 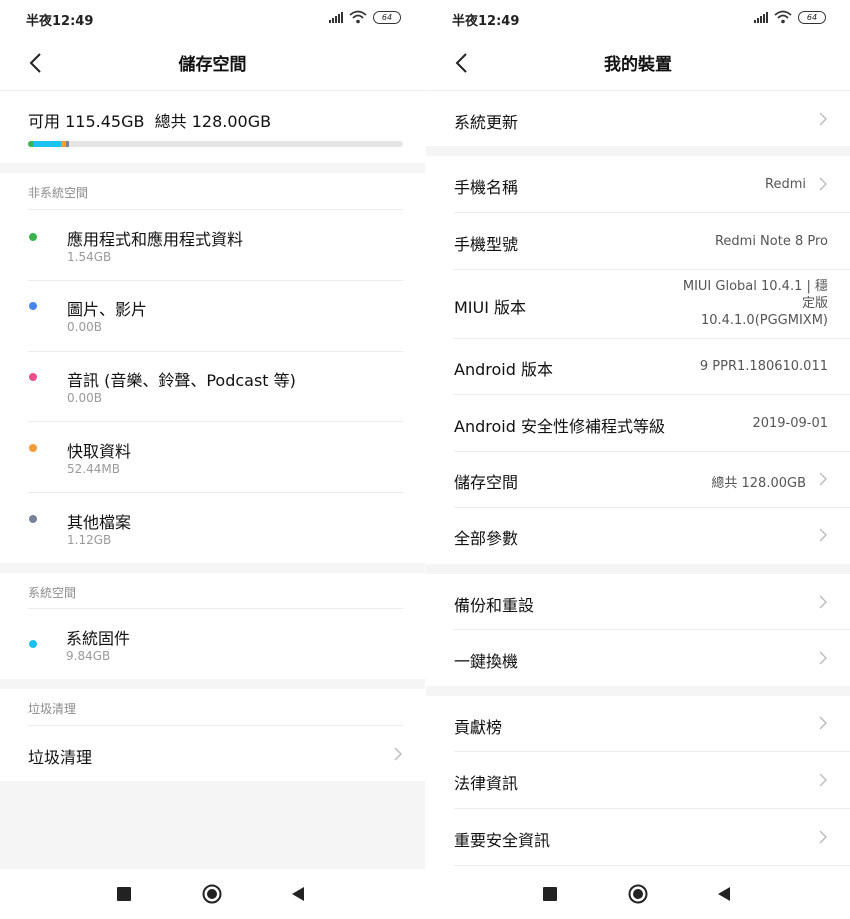 I want to click on row-label: 法律資訊, so click(x=486, y=783).